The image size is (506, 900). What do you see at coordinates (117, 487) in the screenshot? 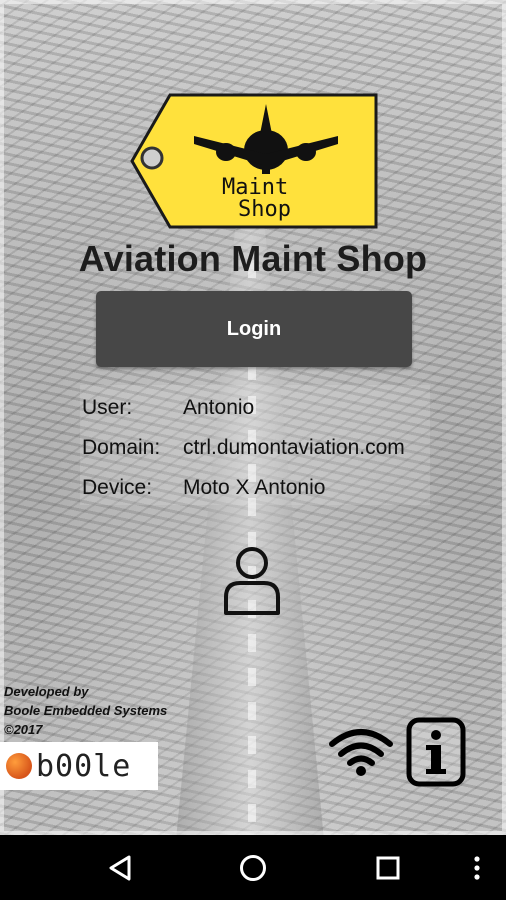
I see `device-label: Device:` at bounding box center [117, 487].